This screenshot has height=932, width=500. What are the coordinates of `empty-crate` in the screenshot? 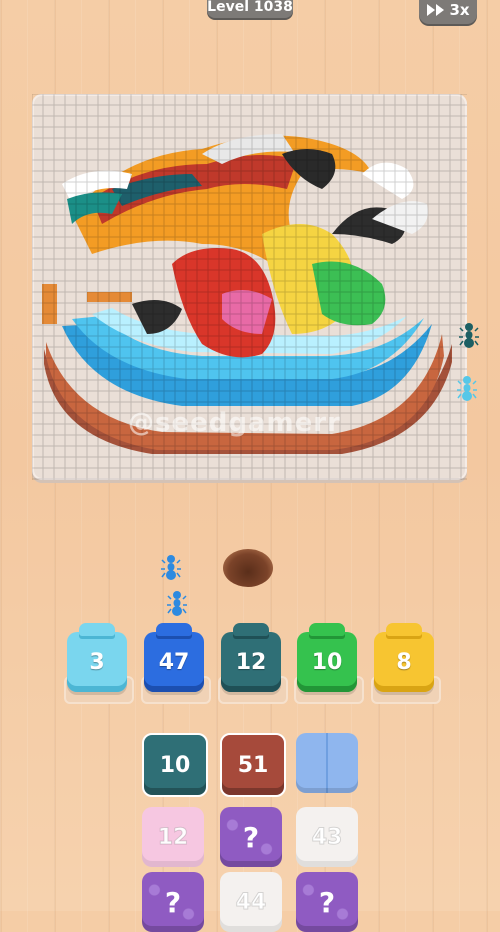 It's located at (327, 763).